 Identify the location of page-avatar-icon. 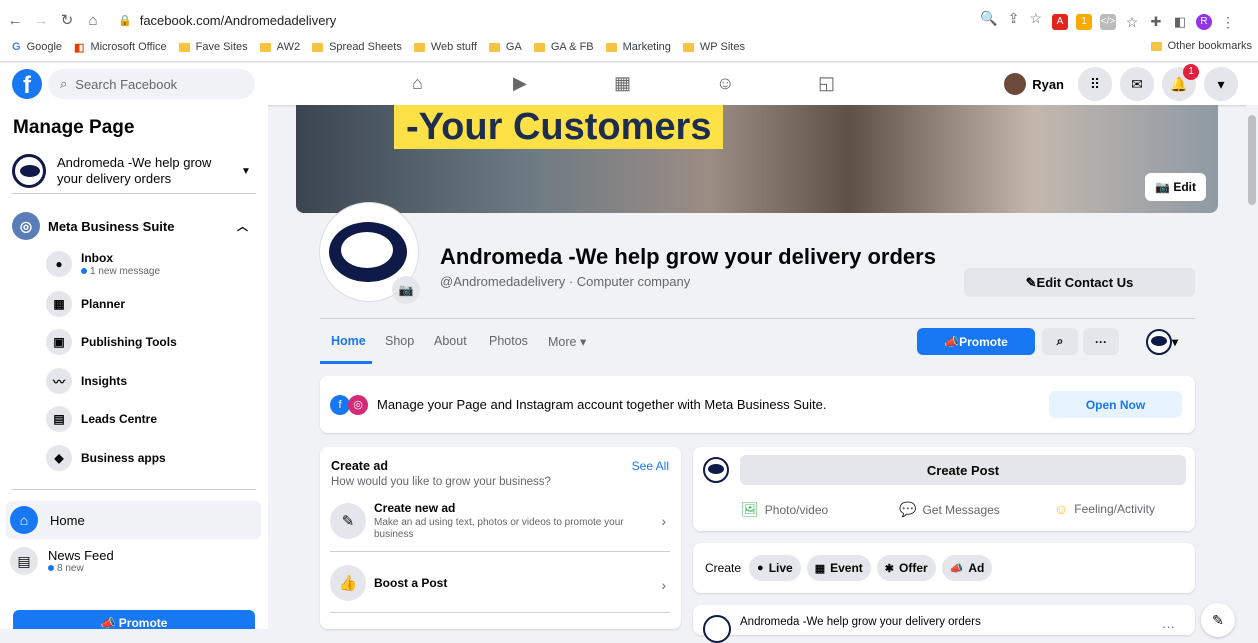
(716, 470).